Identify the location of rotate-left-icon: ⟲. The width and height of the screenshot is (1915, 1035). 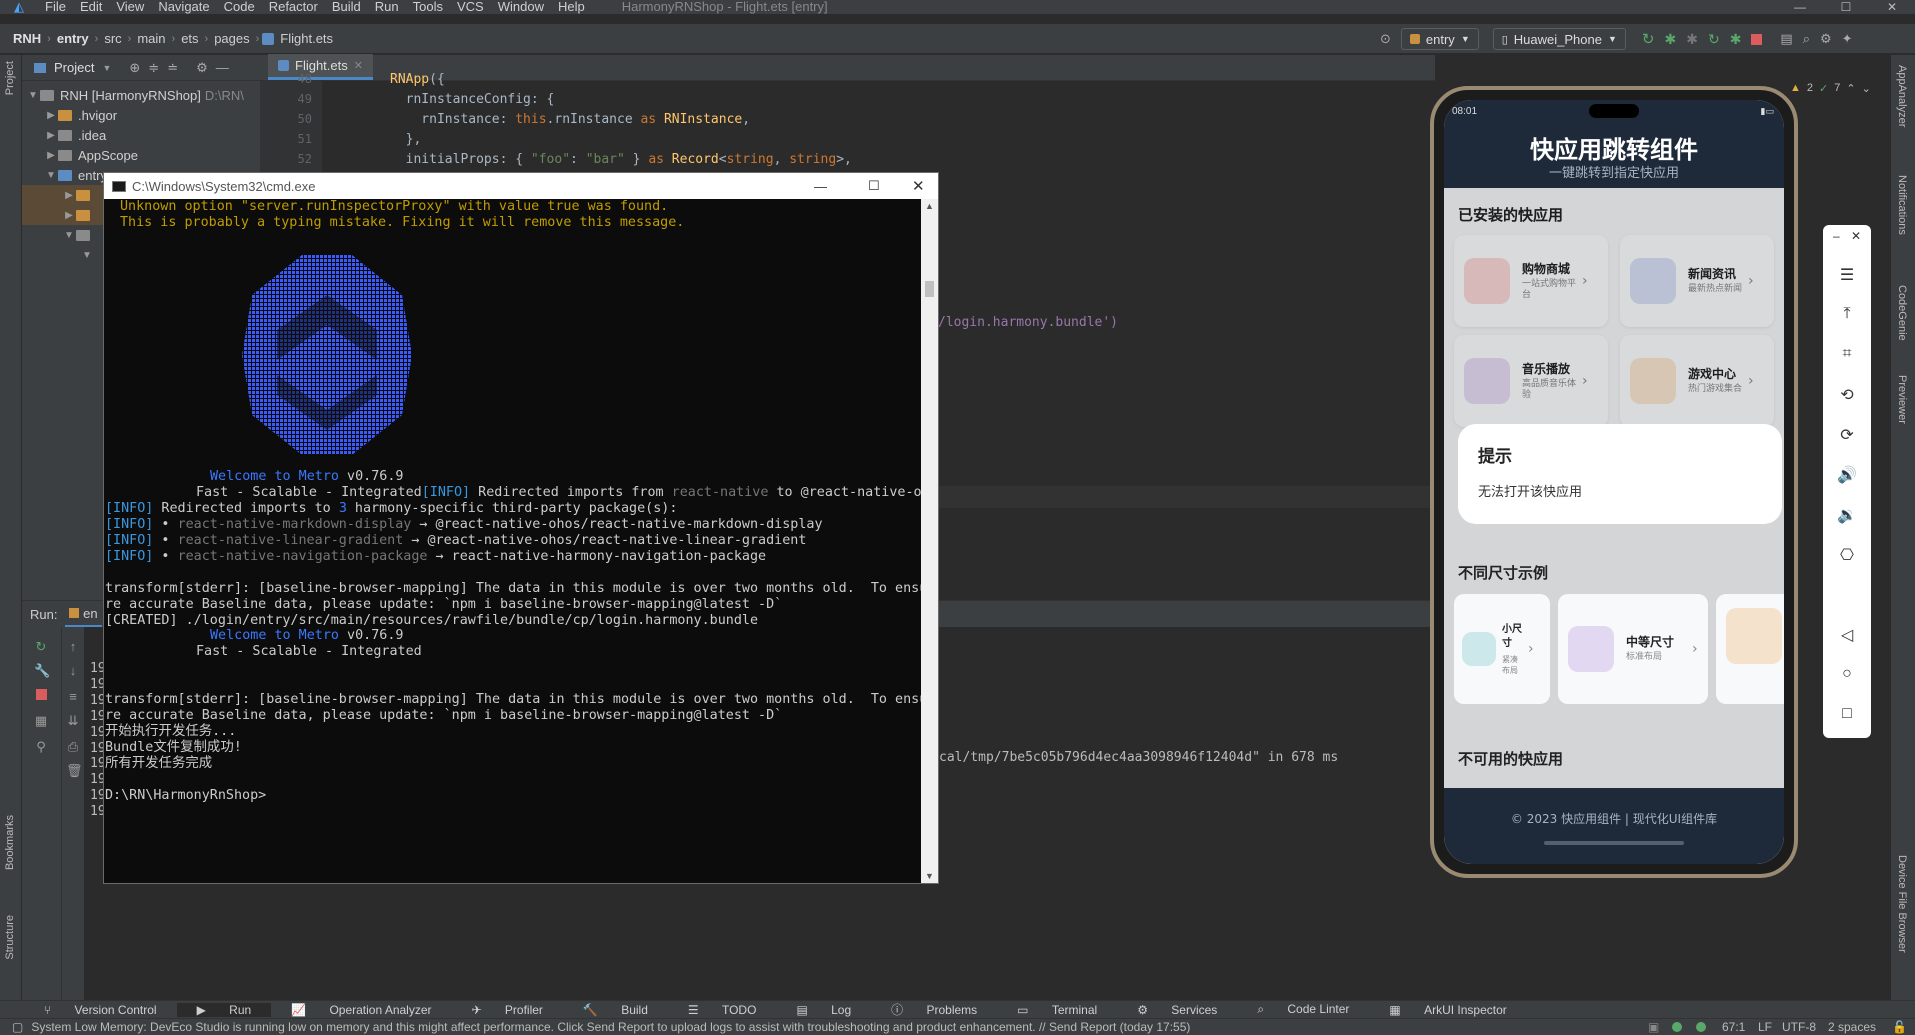
(1847, 395).